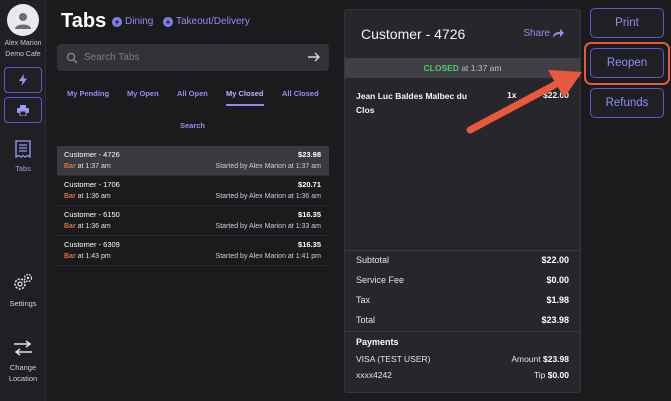  Describe the element at coordinates (300, 93) in the screenshot. I see `tab-all-closed: All Closed` at that location.